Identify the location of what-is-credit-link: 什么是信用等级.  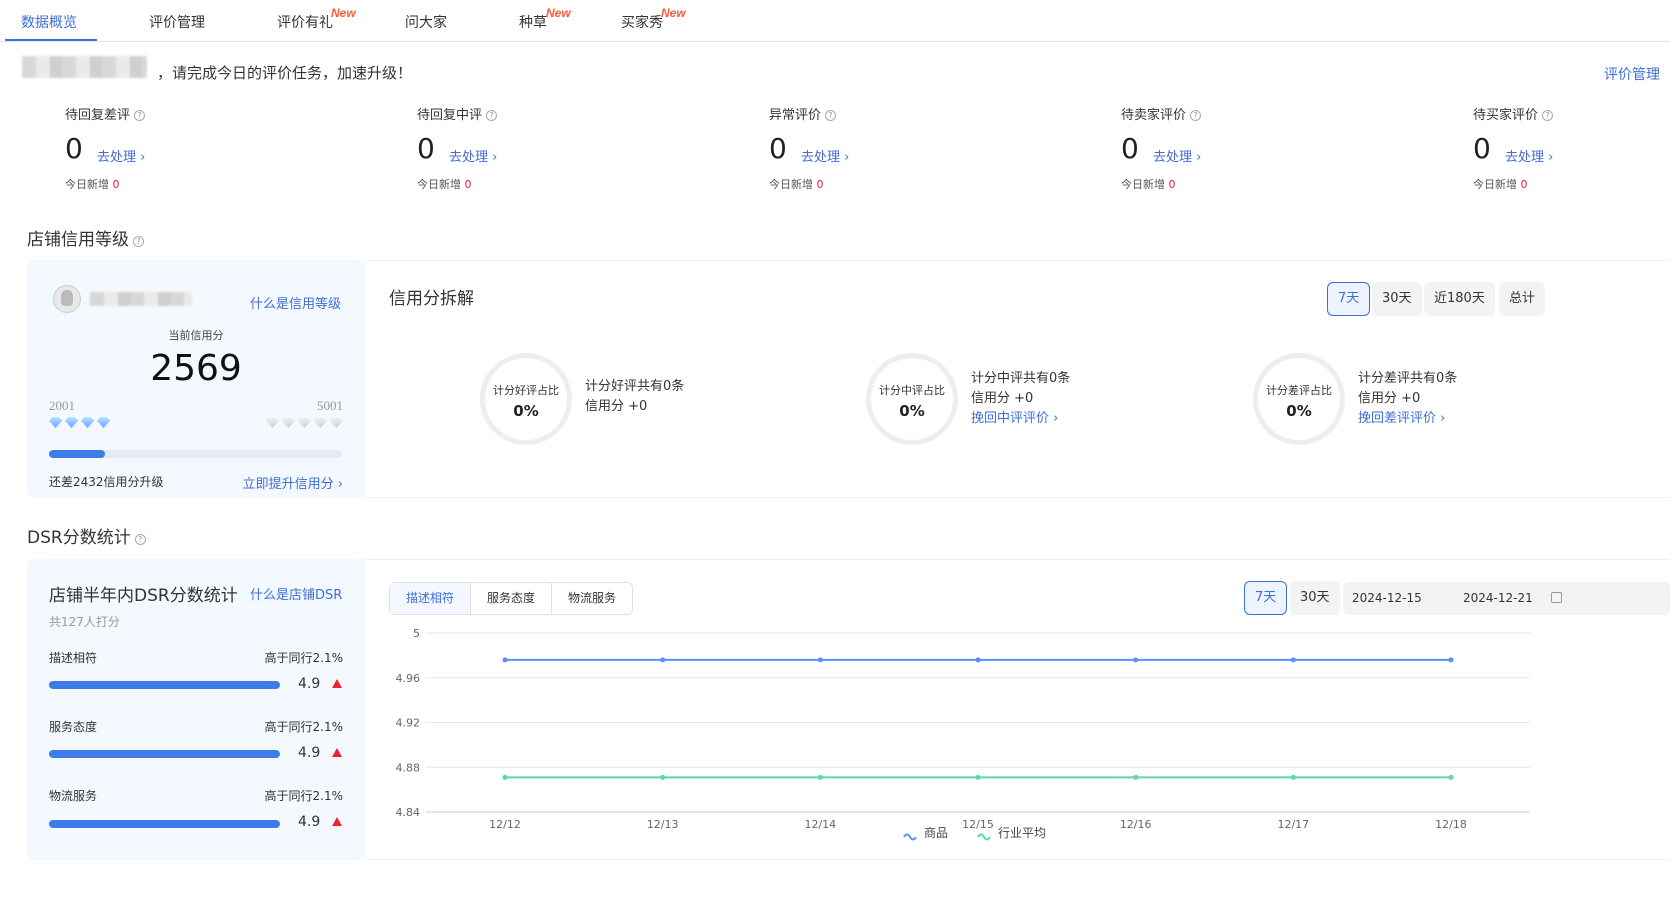
(295, 302).